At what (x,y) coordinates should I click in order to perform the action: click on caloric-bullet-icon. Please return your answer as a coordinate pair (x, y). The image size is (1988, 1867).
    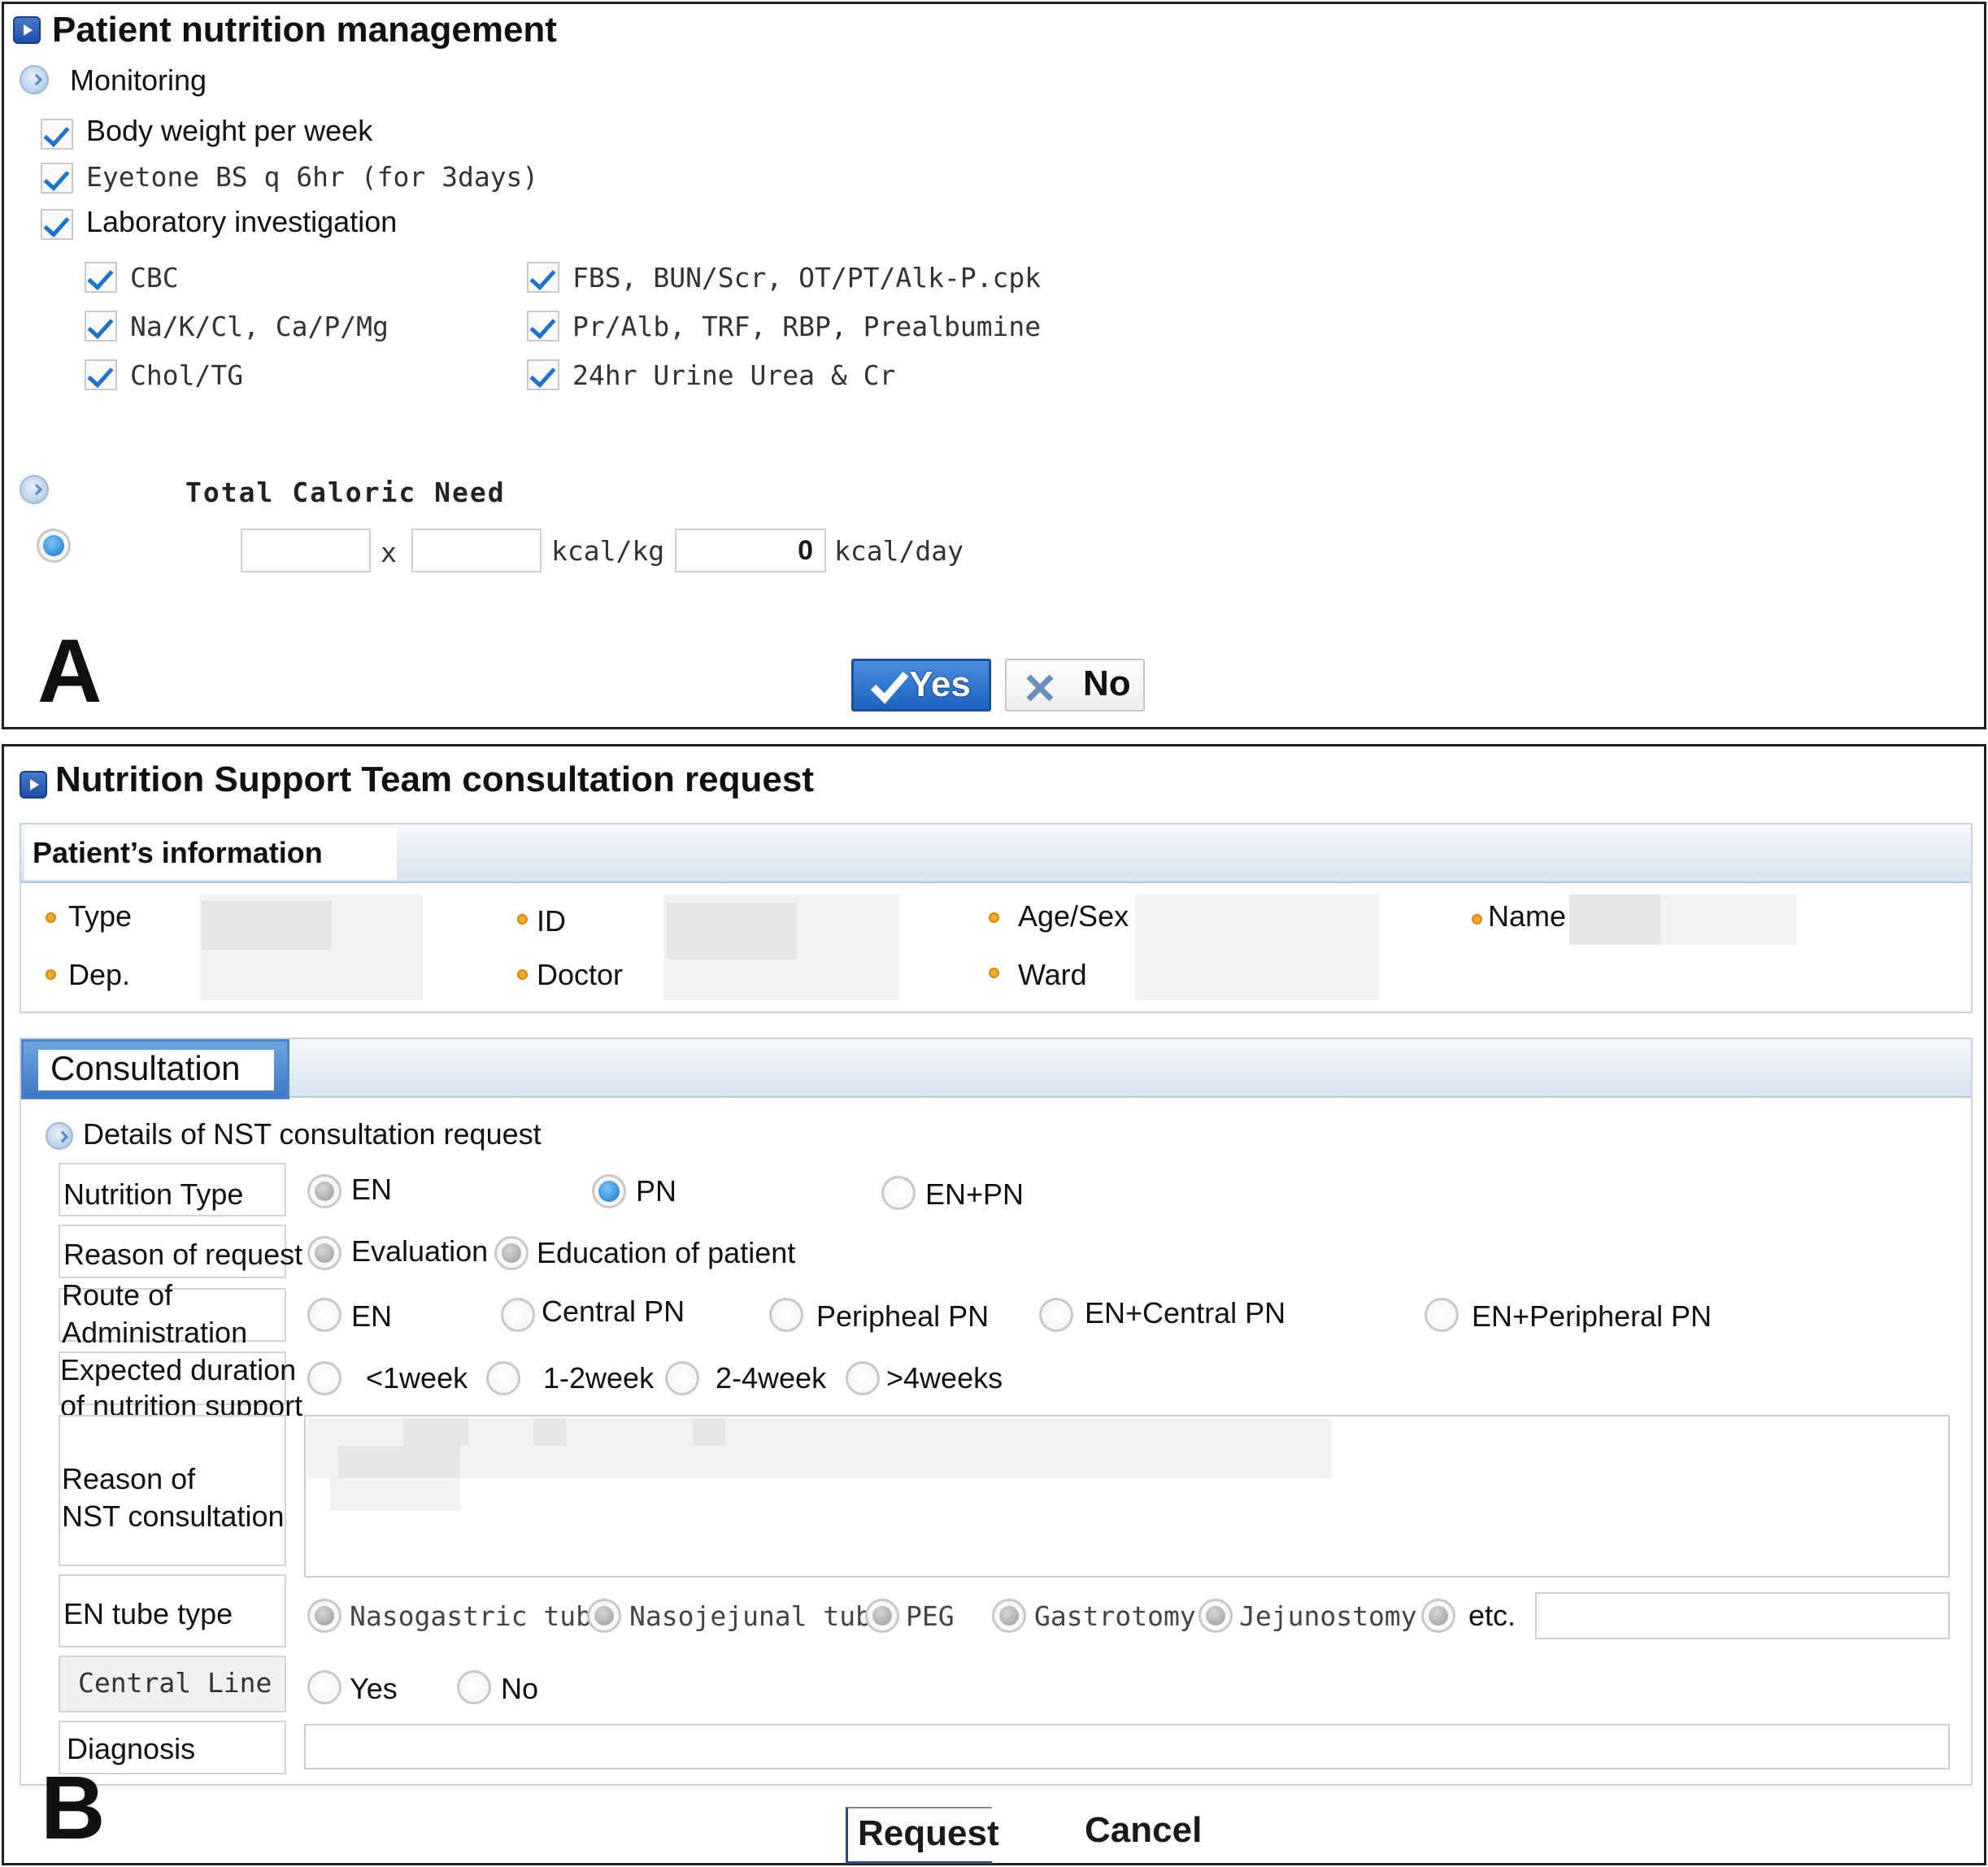
    Looking at the image, I should click on (34, 490).